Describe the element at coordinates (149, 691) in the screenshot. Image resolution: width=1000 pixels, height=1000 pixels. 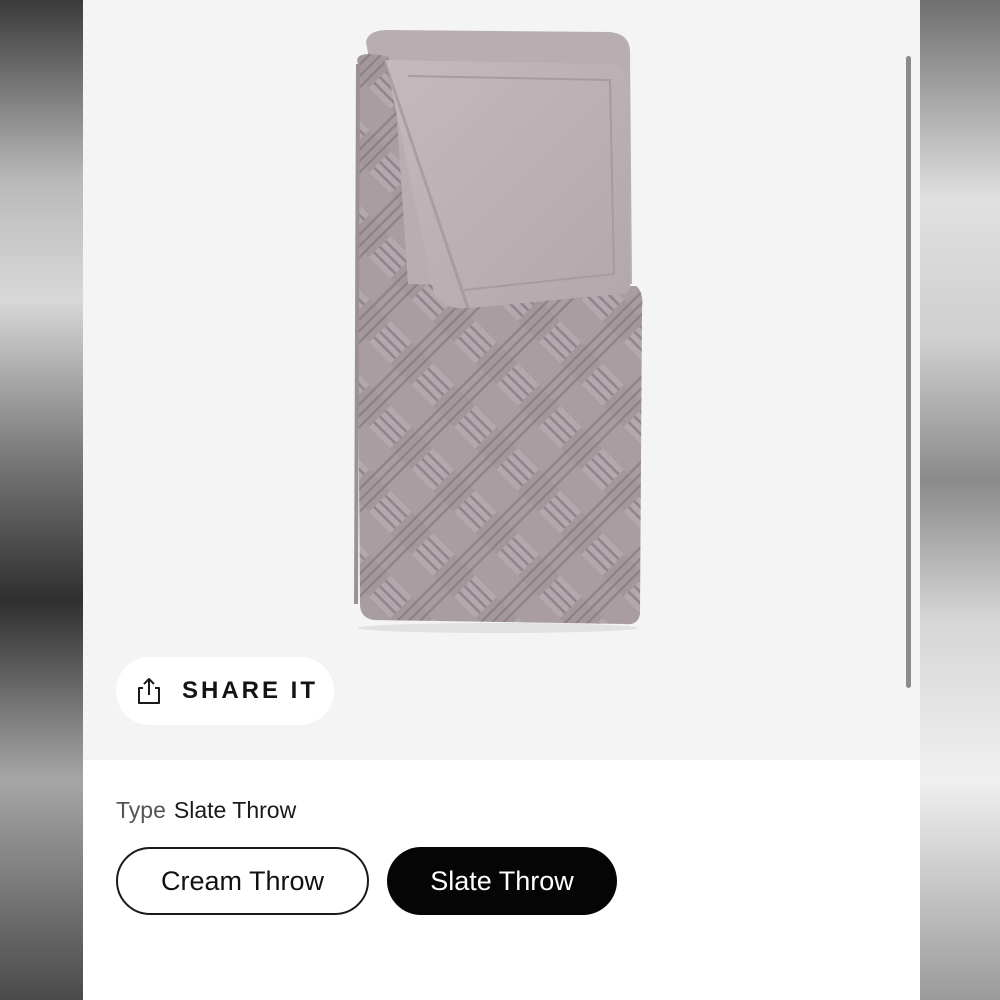
I see `share-icon` at that location.